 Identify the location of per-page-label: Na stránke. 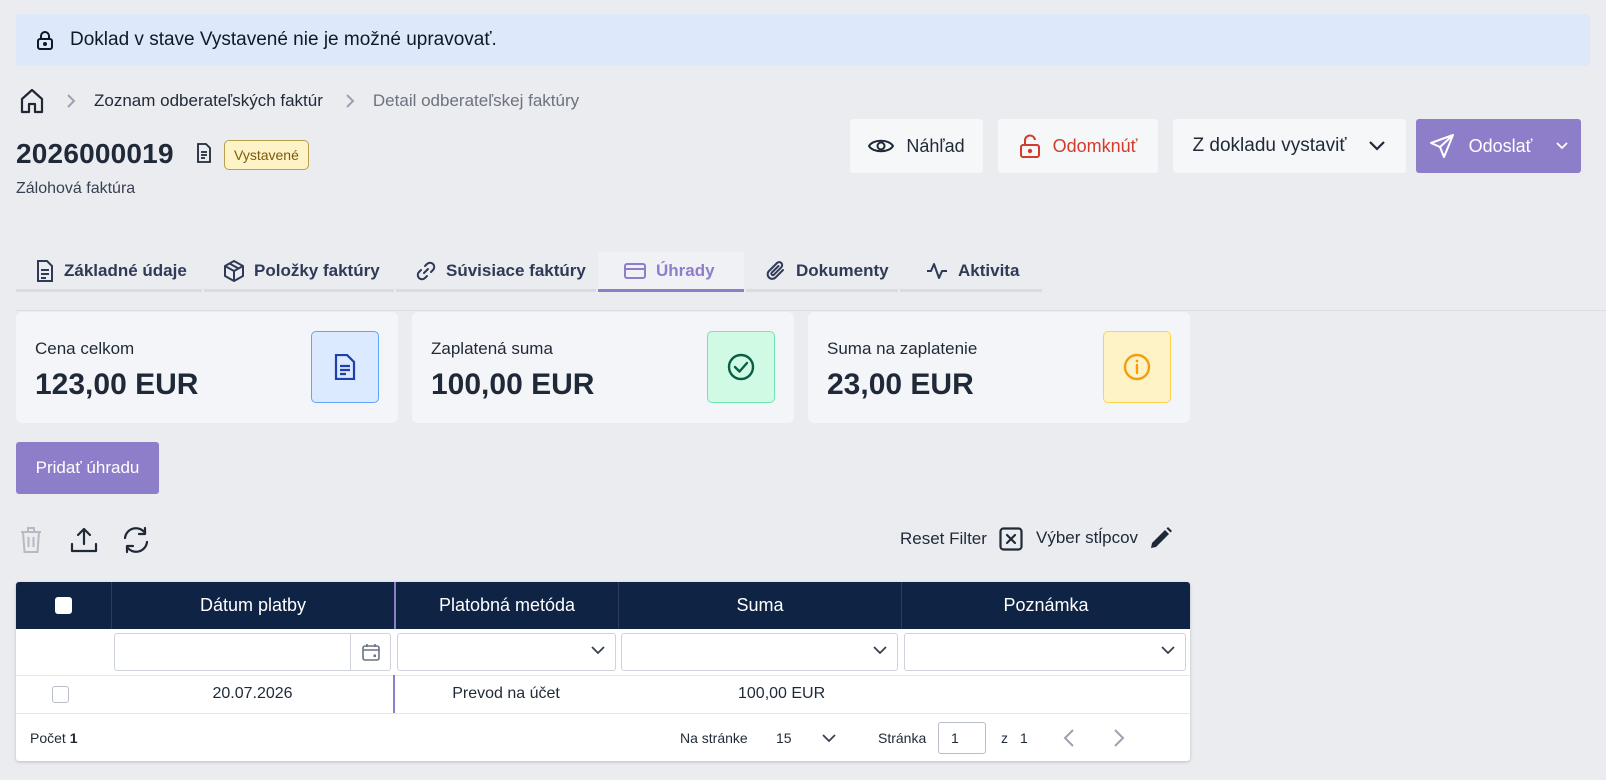
(714, 738).